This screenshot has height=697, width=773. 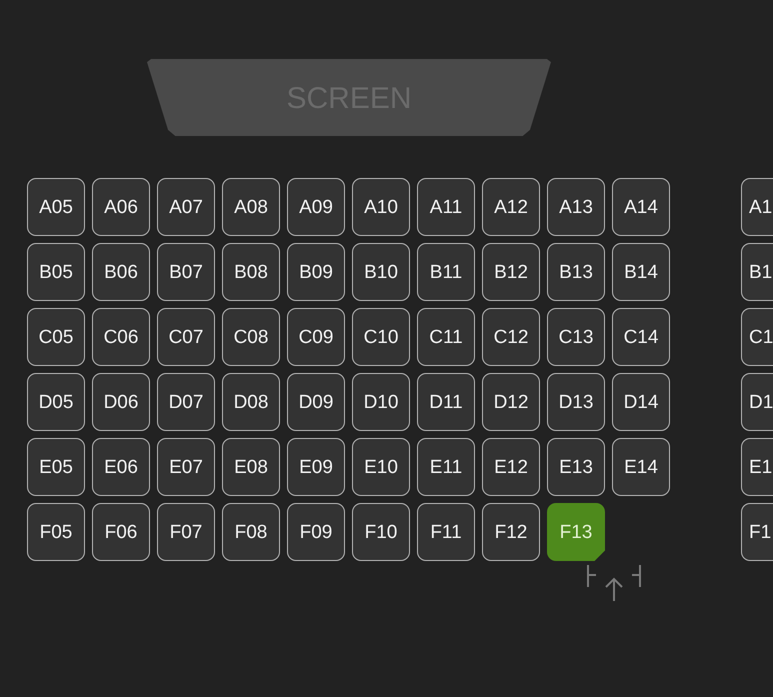 I want to click on seat: E10, so click(x=381, y=467).